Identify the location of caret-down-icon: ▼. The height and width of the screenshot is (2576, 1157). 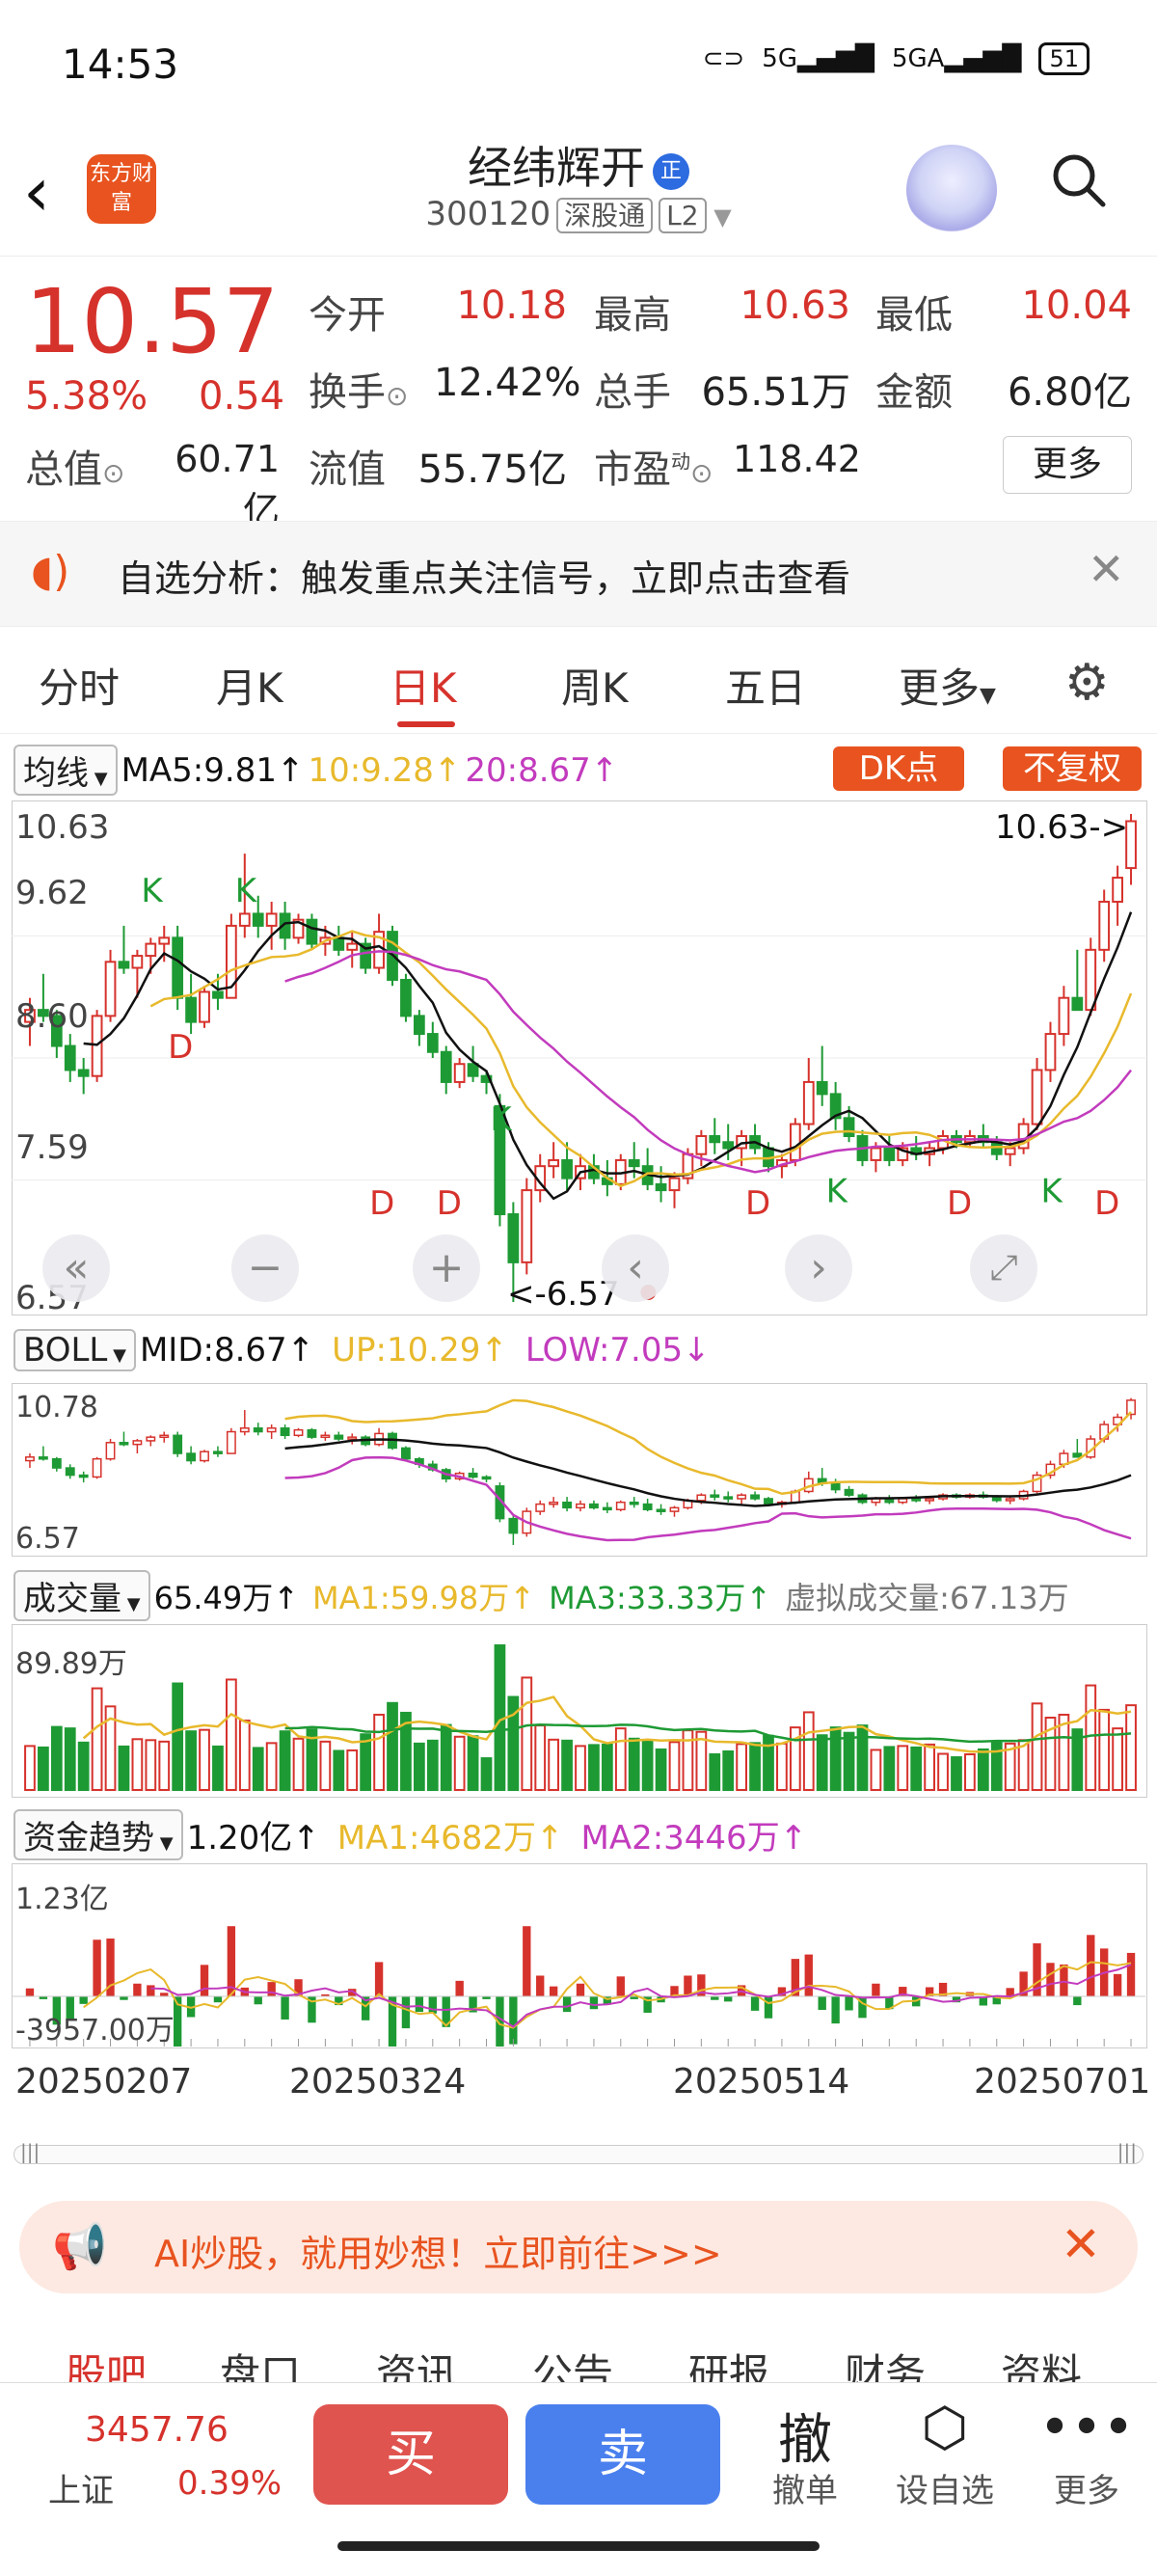
(98, 779).